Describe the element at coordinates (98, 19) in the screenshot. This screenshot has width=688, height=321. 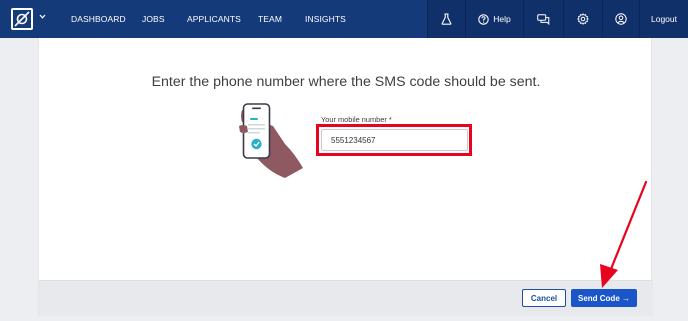
I see `nav-dashboard: DASHBOARD` at that location.